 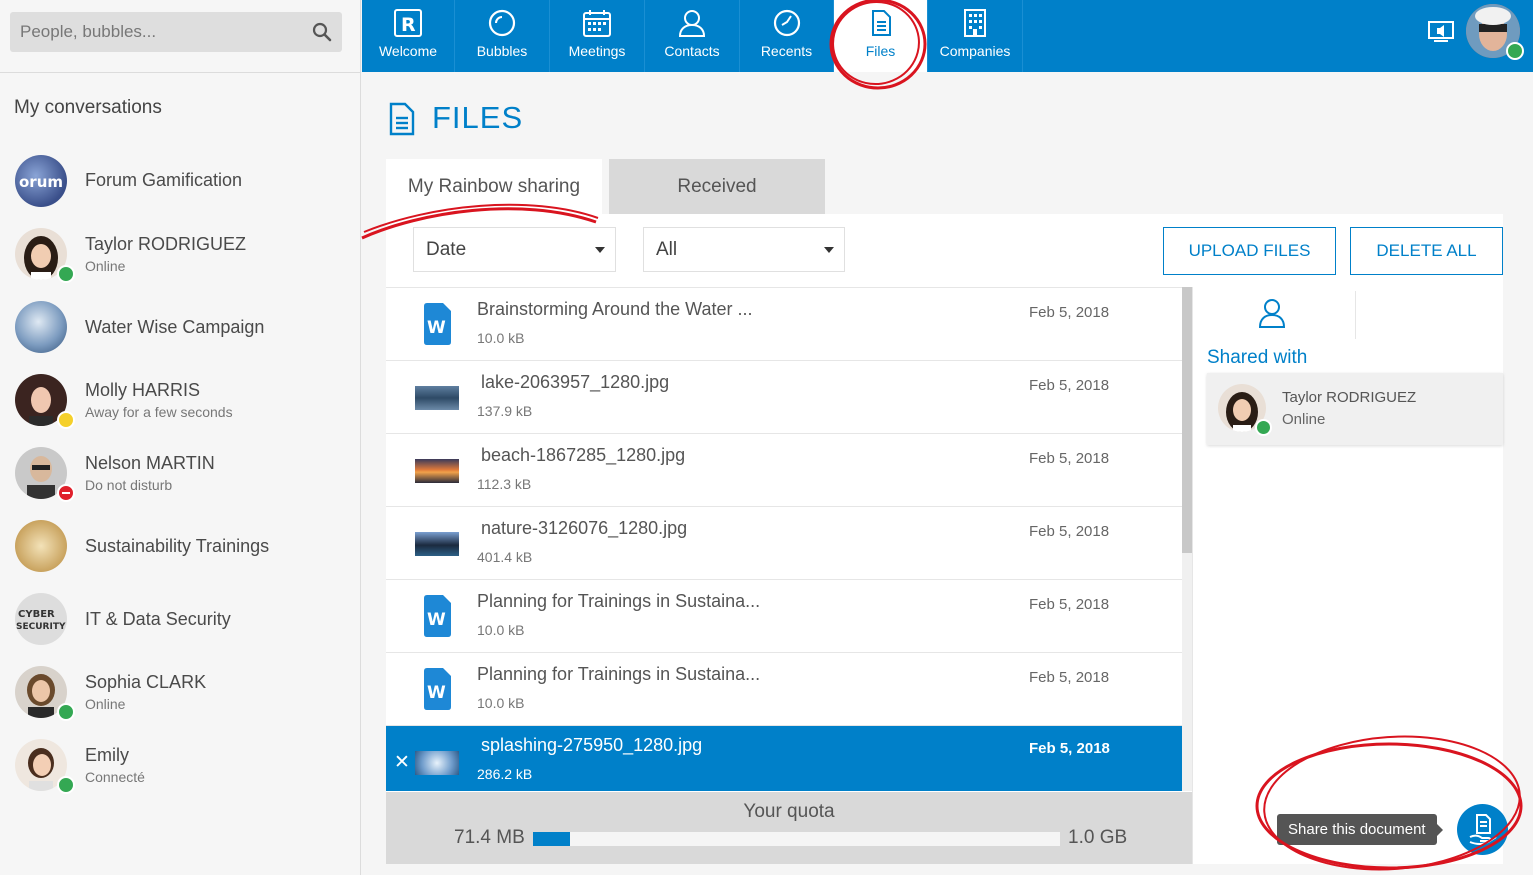 I want to click on file-name: splashing-275950_1280.jpg, so click(x=592, y=745).